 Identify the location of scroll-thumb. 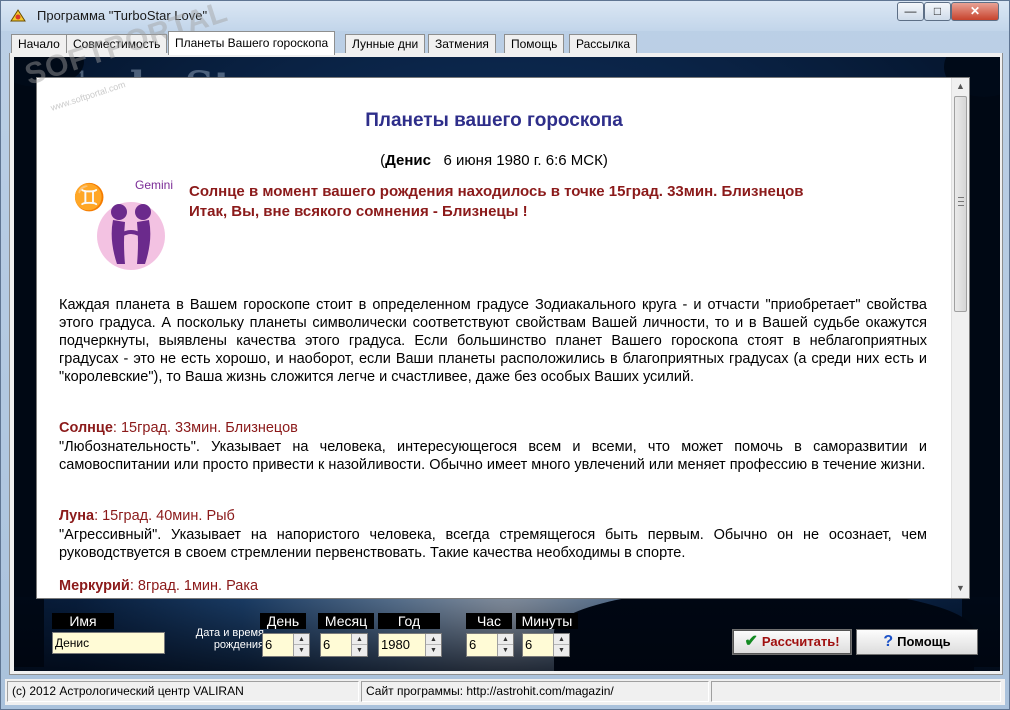
(960, 204).